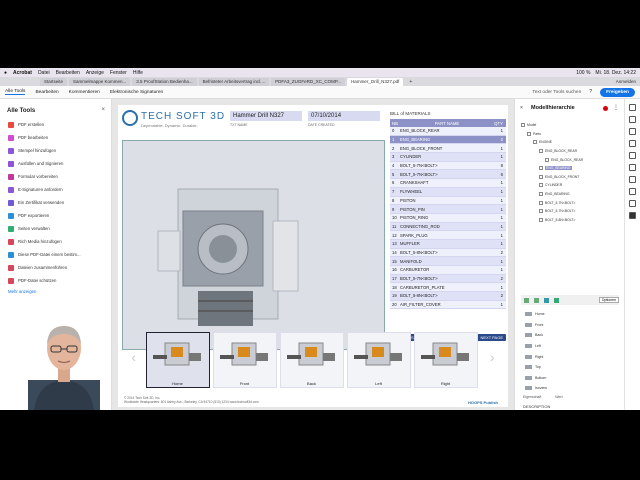  What do you see at coordinates (493, 357) in the screenshot?
I see `chevron-right-icon: ›` at bounding box center [493, 357].